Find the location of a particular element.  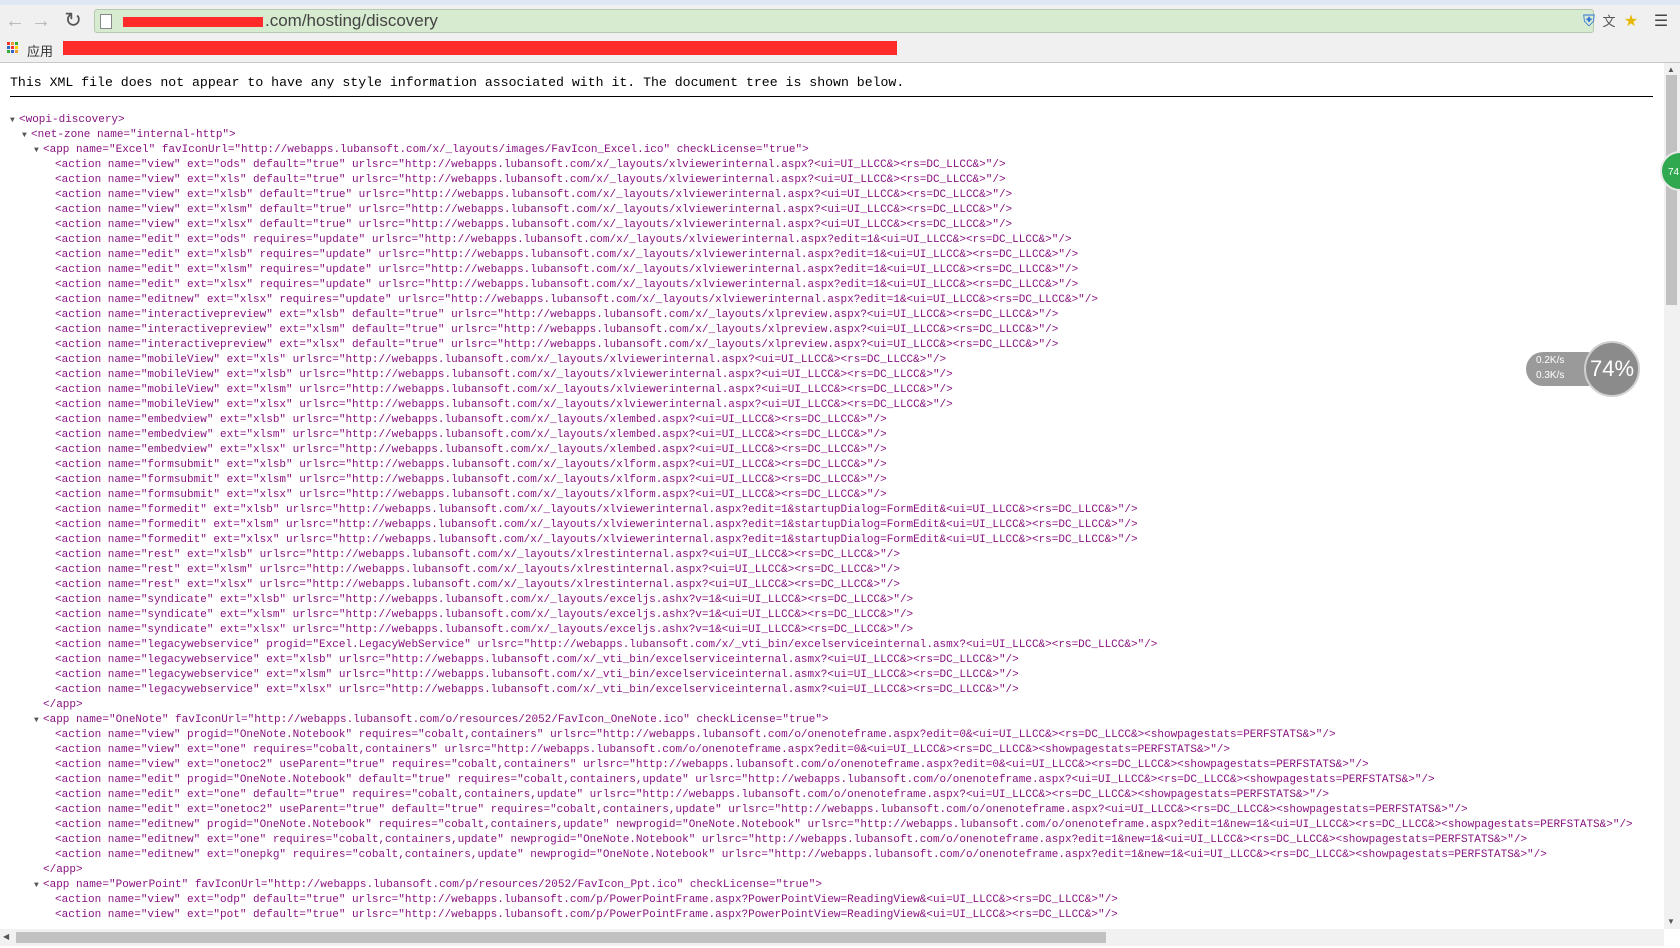

menu-icon: ☰ is located at coordinates (1661, 22).